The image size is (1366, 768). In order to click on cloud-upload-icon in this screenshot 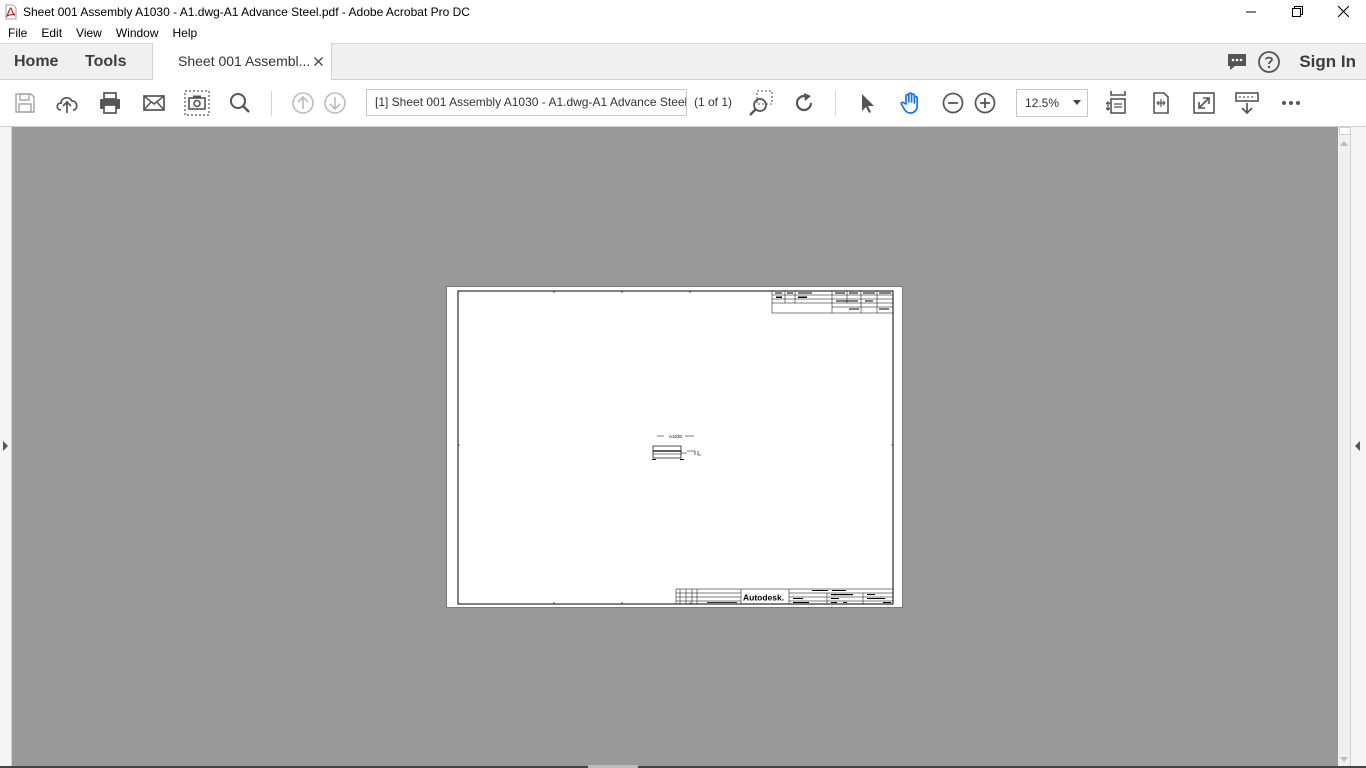, I will do `click(67, 105)`.